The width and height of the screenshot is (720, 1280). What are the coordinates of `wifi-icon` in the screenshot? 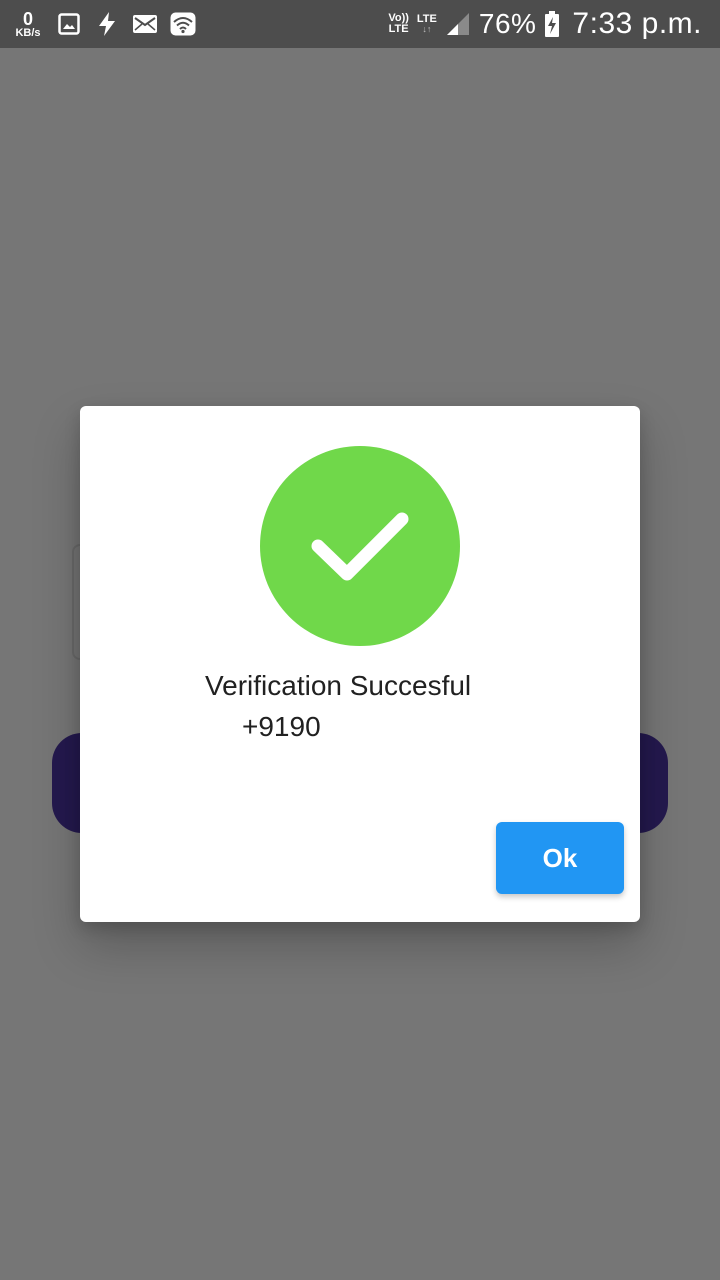 It's located at (183, 24).